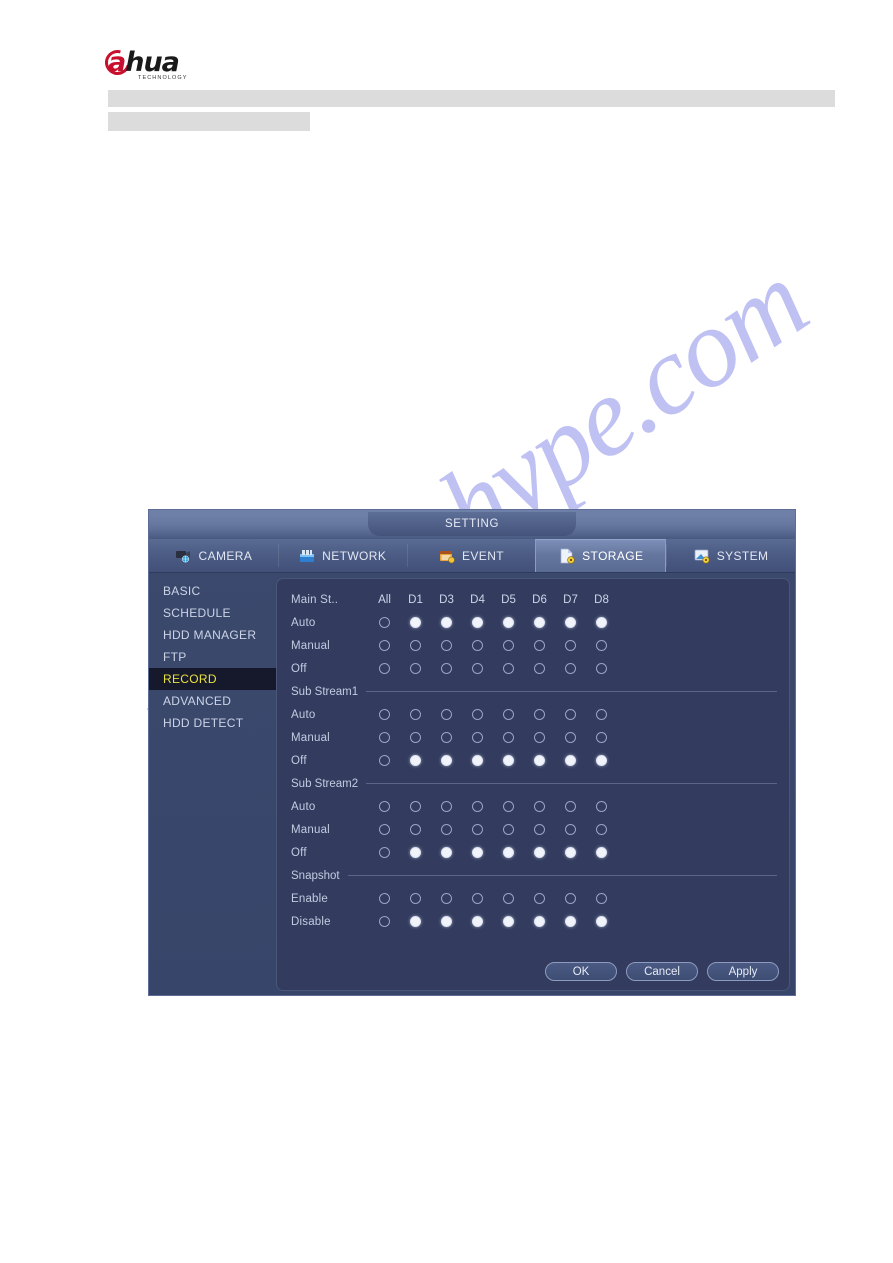 The height and width of the screenshot is (1263, 893). What do you see at coordinates (570, 898) in the screenshot?
I see `radio-snapshot-enable-d7` at bounding box center [570, 898].